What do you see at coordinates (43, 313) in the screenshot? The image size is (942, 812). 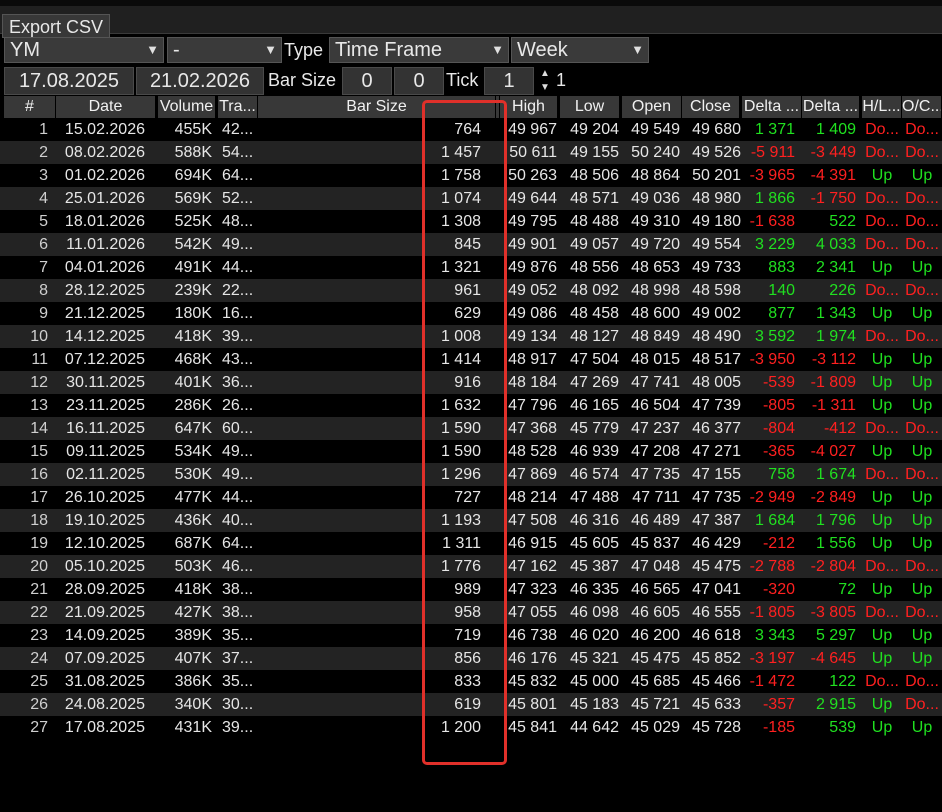 I see `cell-row-number: 9` at bounding box center [43, 313].